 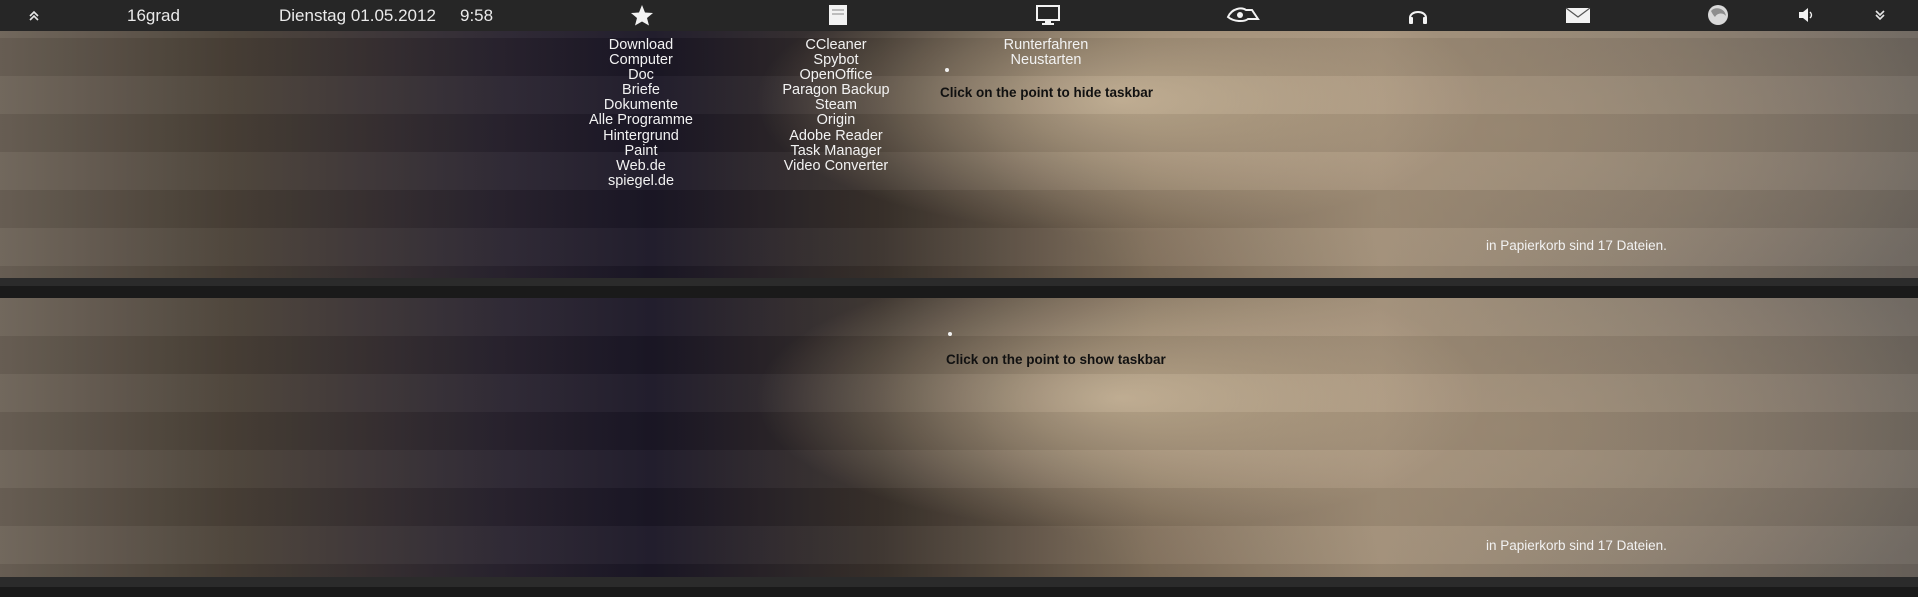 I want to click on programs-menu-item: Origin, so click(x=836, y=120).